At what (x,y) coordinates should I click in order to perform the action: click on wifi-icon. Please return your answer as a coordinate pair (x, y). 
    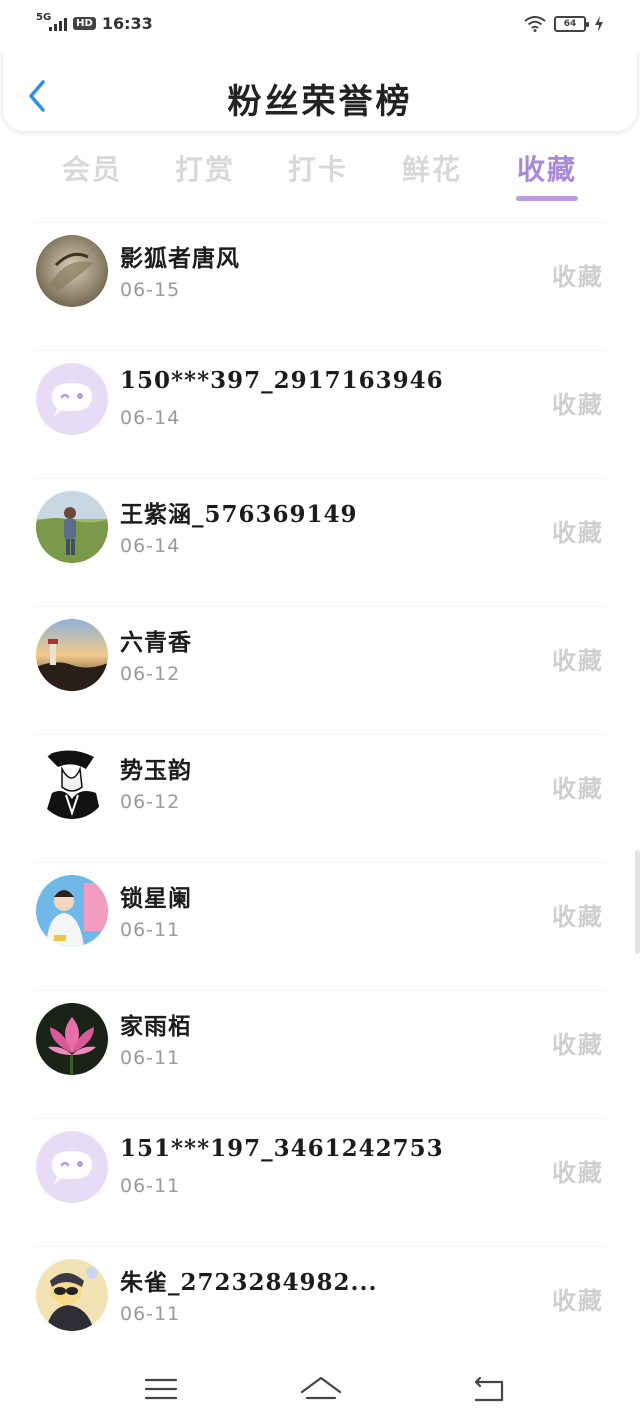
    Looking at the image, I should click on (535, 24).